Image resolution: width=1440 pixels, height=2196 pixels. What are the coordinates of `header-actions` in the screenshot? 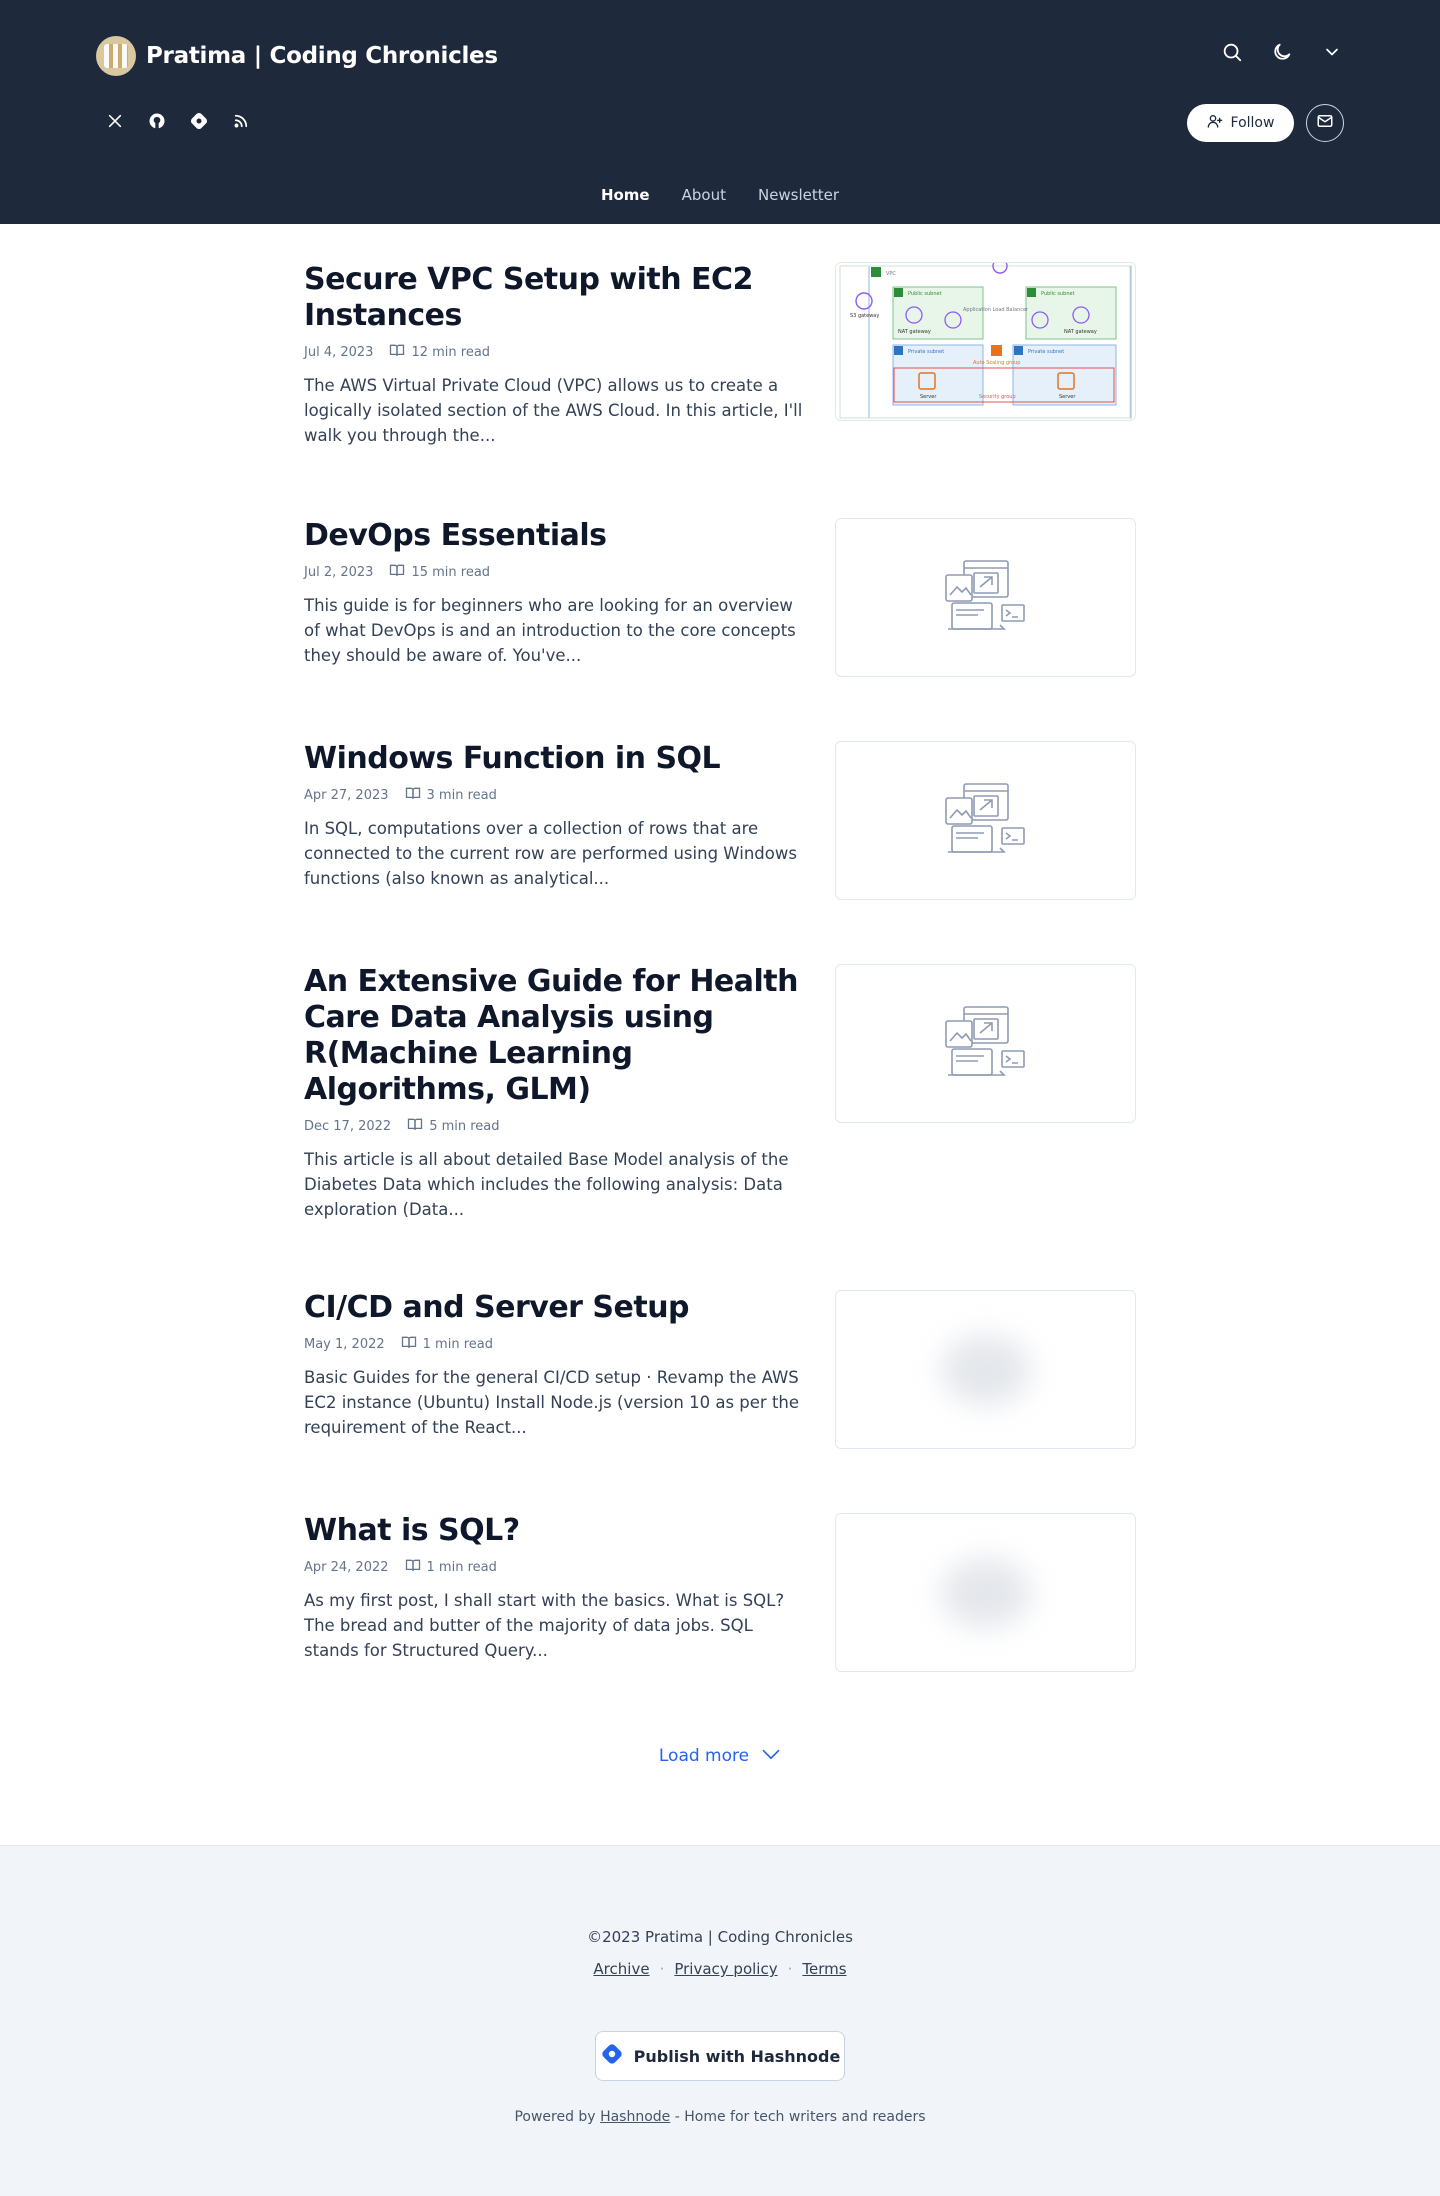 It's located at (1282, 52).